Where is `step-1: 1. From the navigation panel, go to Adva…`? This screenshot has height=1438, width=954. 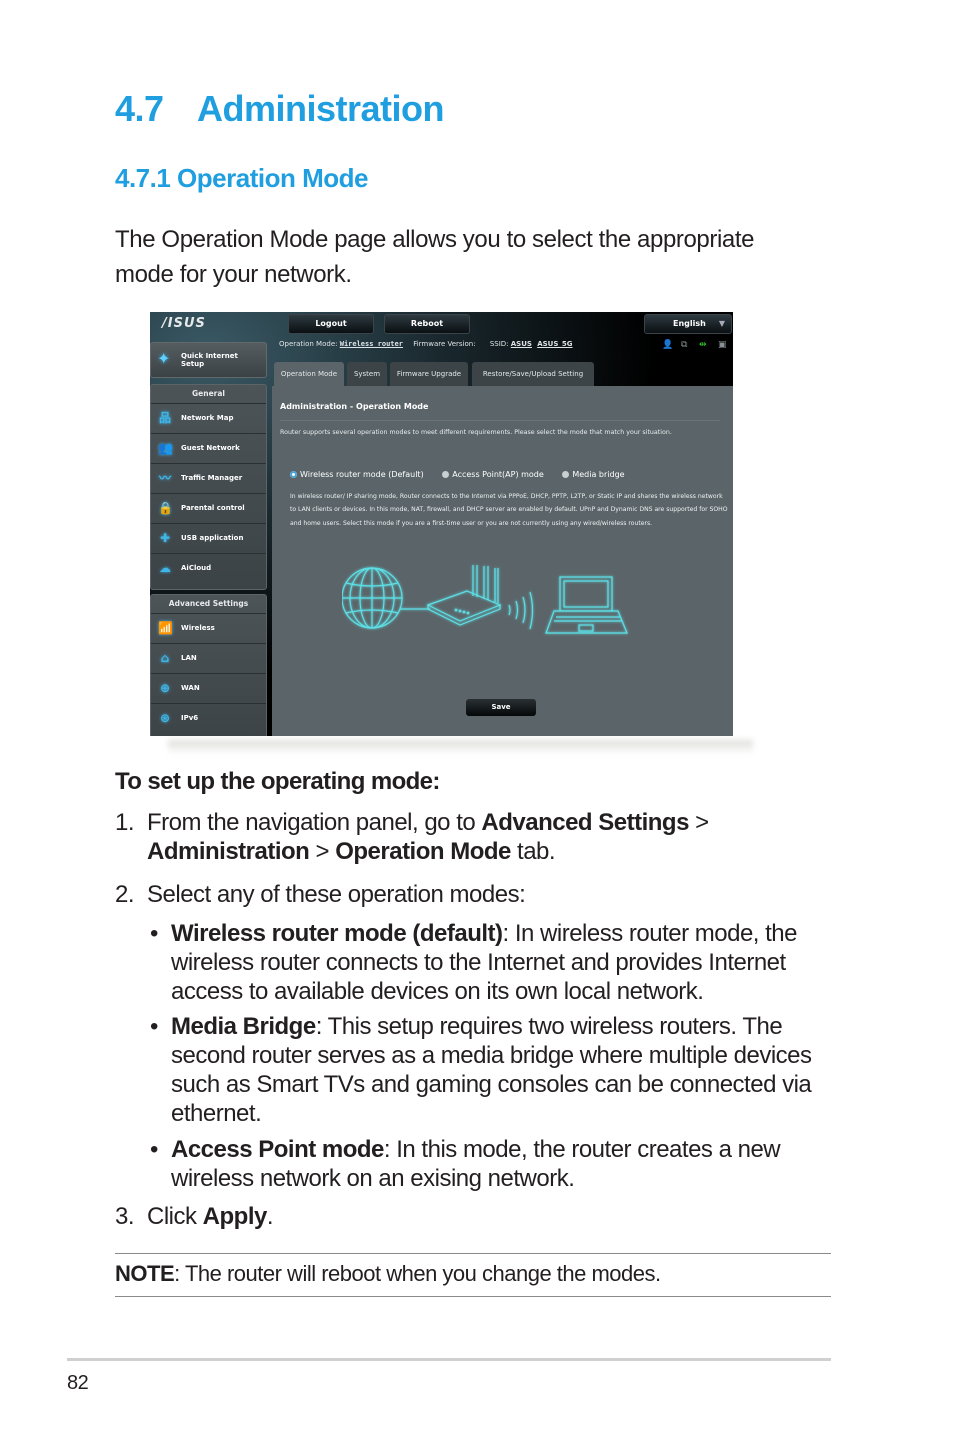 step-1: 1. From the navigation panel, go to Adva… is located at coordinates (475, 838).